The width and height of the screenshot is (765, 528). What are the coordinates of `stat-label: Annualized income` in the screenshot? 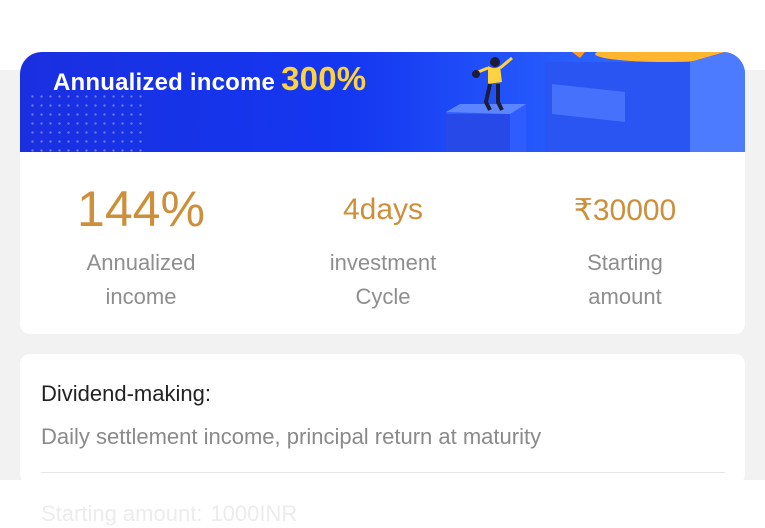 It's located at (141, 280).